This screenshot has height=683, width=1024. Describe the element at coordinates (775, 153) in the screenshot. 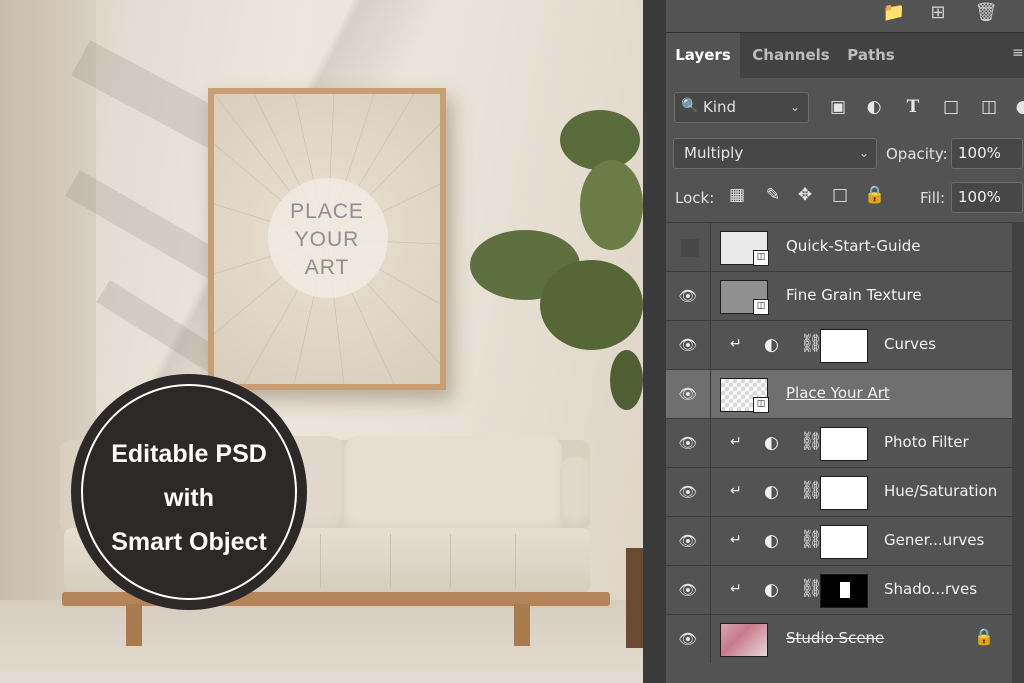

I see `blend-mode-select: Multiply ⌄` at that location.